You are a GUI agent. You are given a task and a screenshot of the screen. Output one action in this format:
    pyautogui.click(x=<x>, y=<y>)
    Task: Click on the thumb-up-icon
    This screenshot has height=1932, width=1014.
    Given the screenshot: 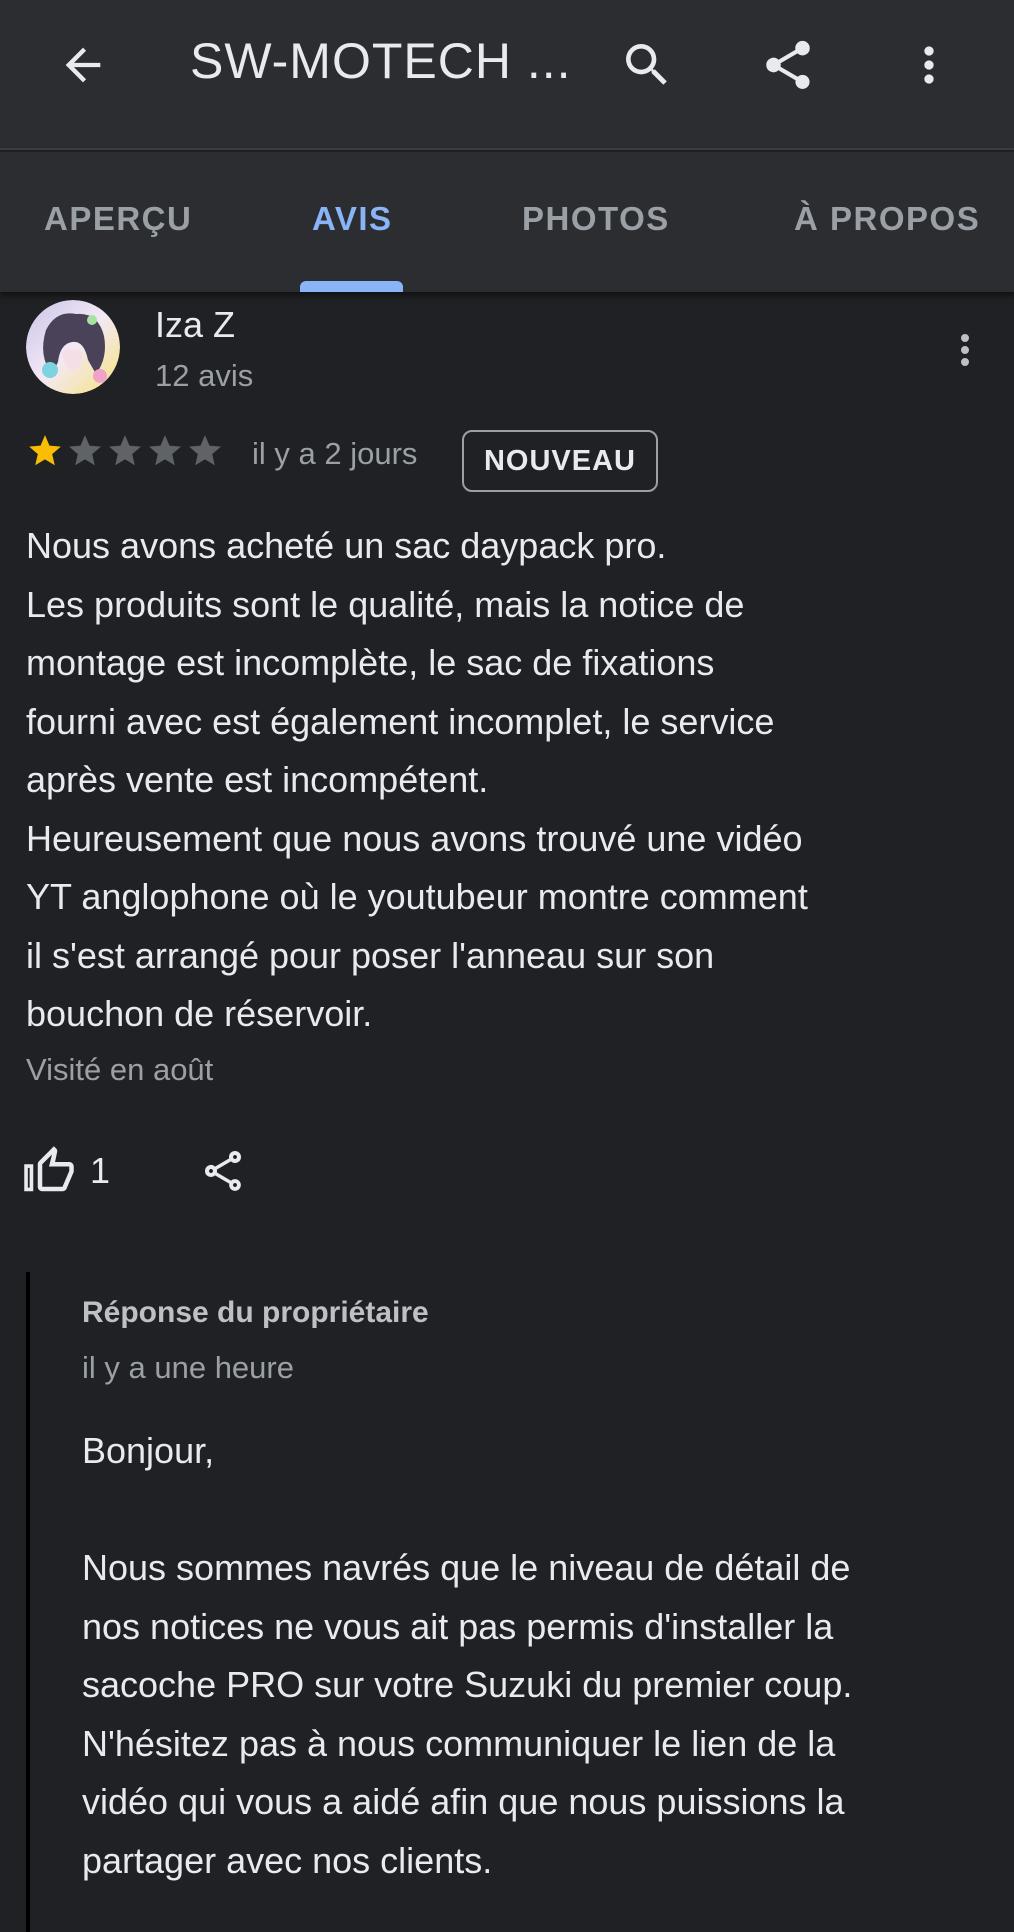 What is the action you would take?
    pyautogui.click(x=49, y=1169)
    